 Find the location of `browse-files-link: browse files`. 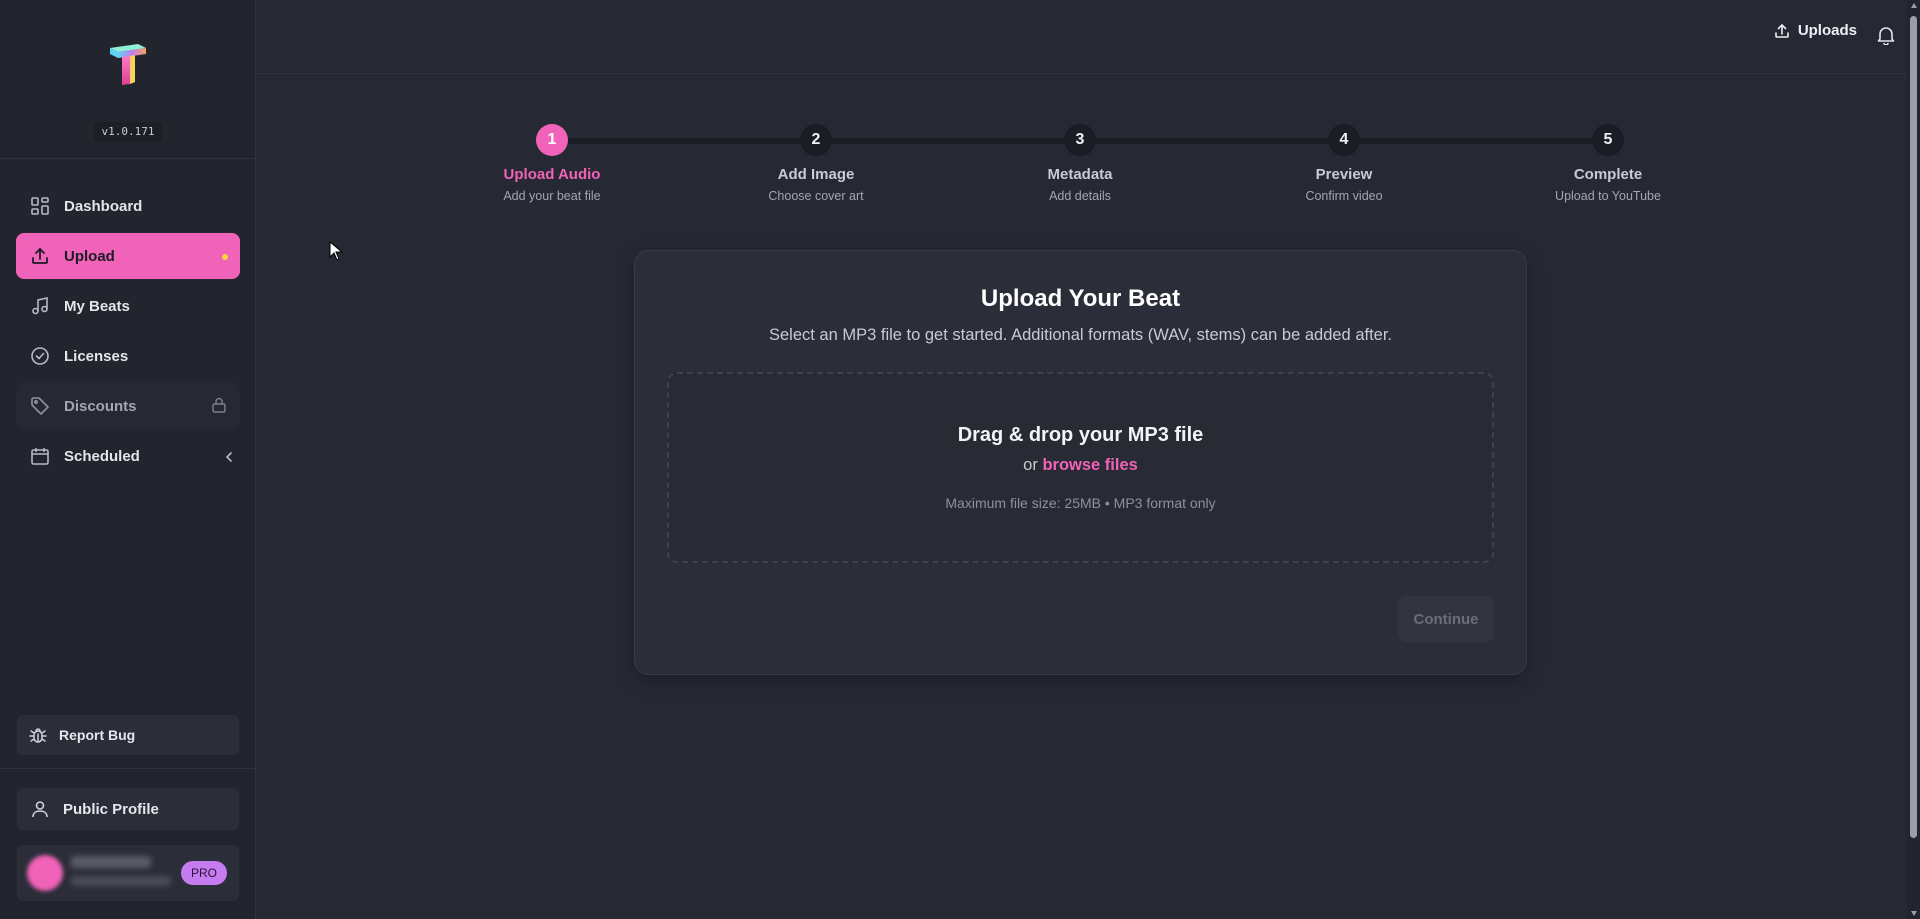

browse-files-link: browse files is located at coordinates (1089, 465).